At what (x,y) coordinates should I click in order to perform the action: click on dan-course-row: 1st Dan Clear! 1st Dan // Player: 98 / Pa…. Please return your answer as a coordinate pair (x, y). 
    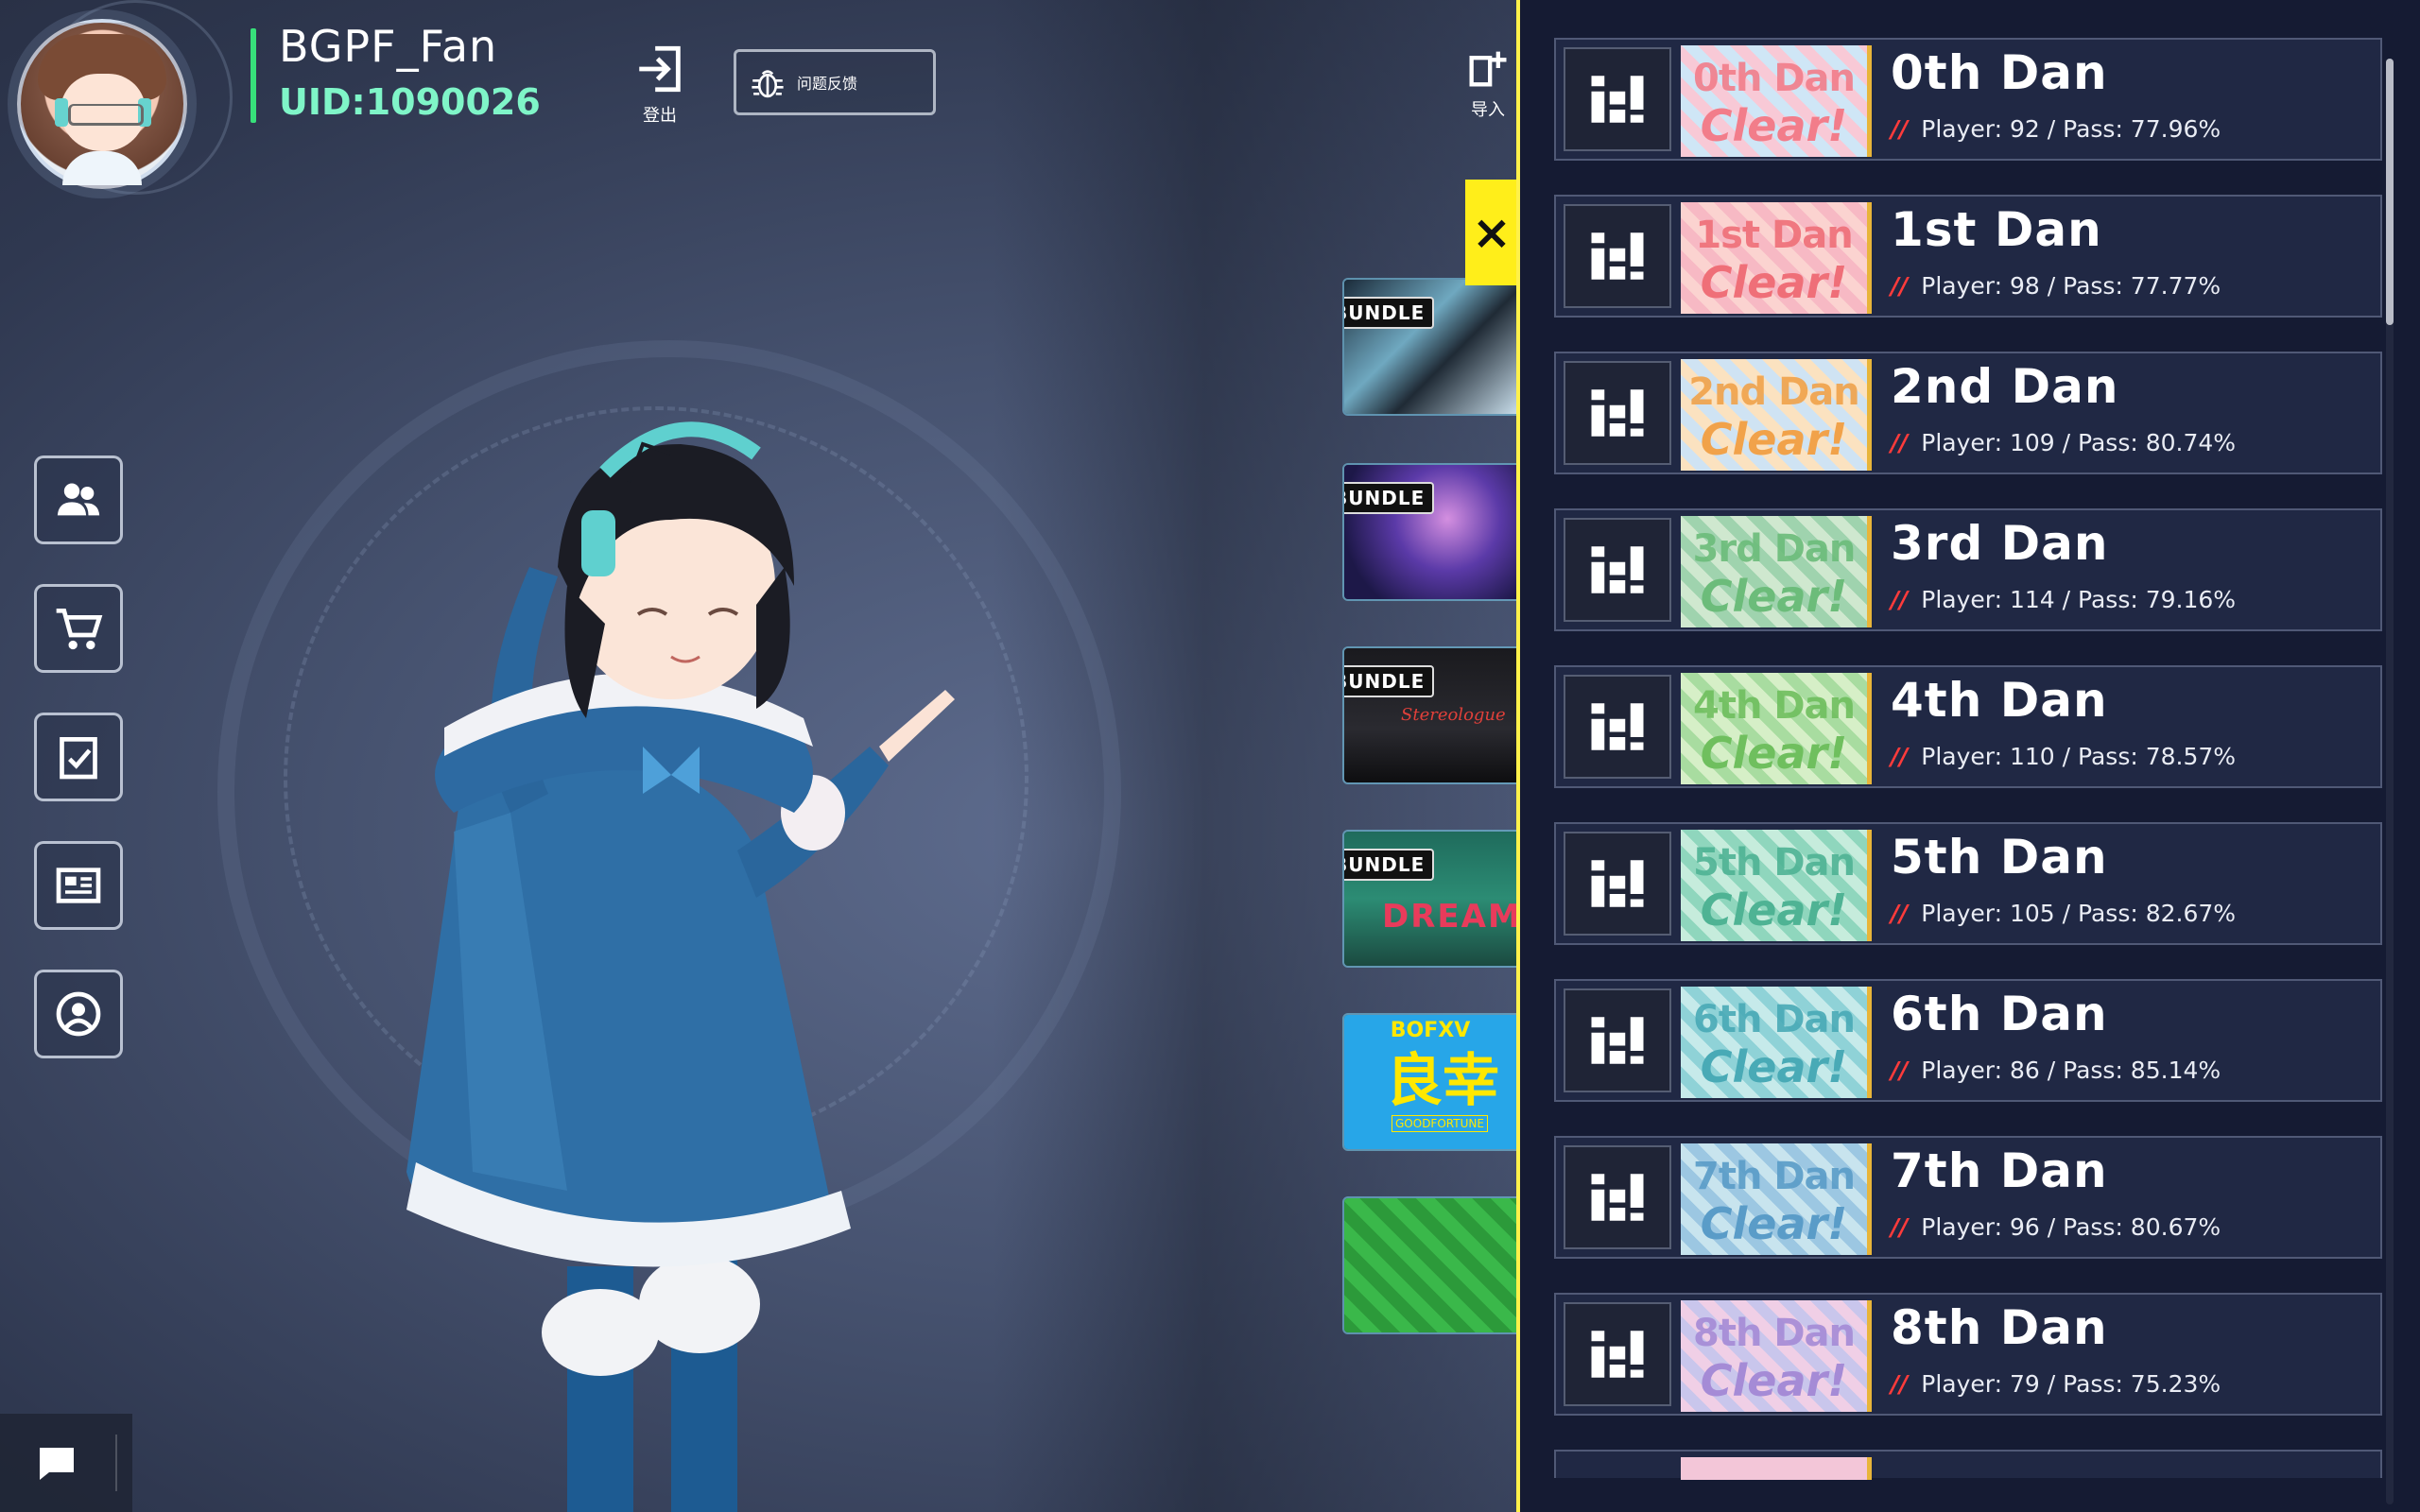
    Looking at the image, I should click on (1968, 256).